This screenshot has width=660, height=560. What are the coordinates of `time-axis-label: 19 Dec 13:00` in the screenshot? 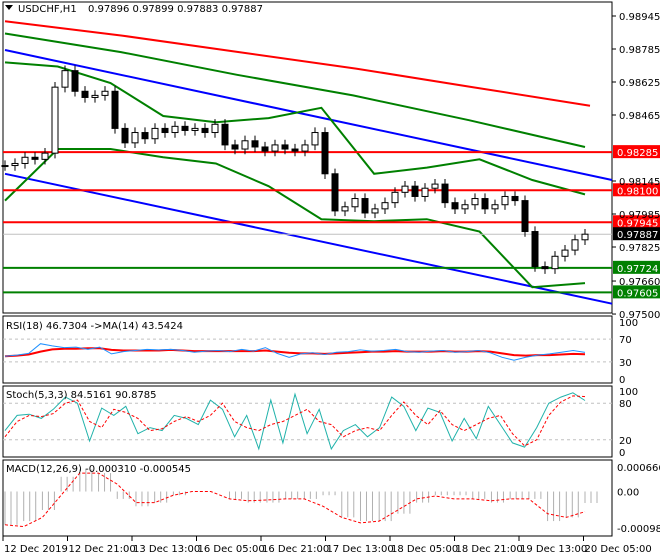 It's located at (553, 549).